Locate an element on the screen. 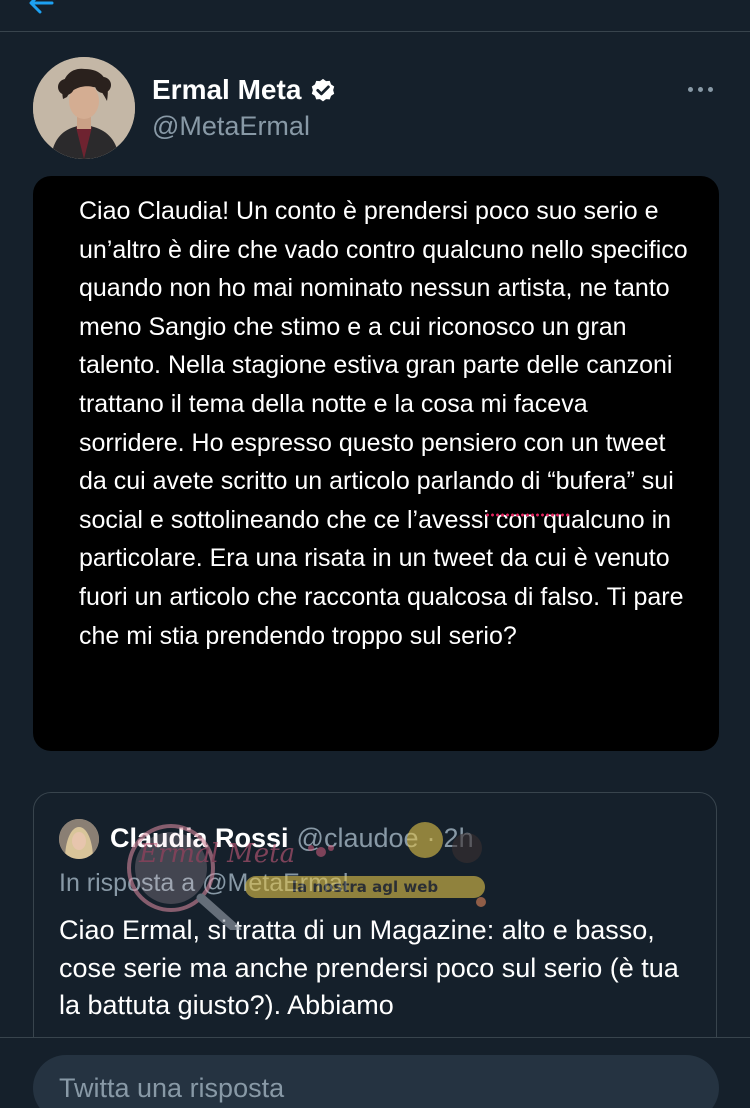  top-bar is located at coordinates (375, 15).